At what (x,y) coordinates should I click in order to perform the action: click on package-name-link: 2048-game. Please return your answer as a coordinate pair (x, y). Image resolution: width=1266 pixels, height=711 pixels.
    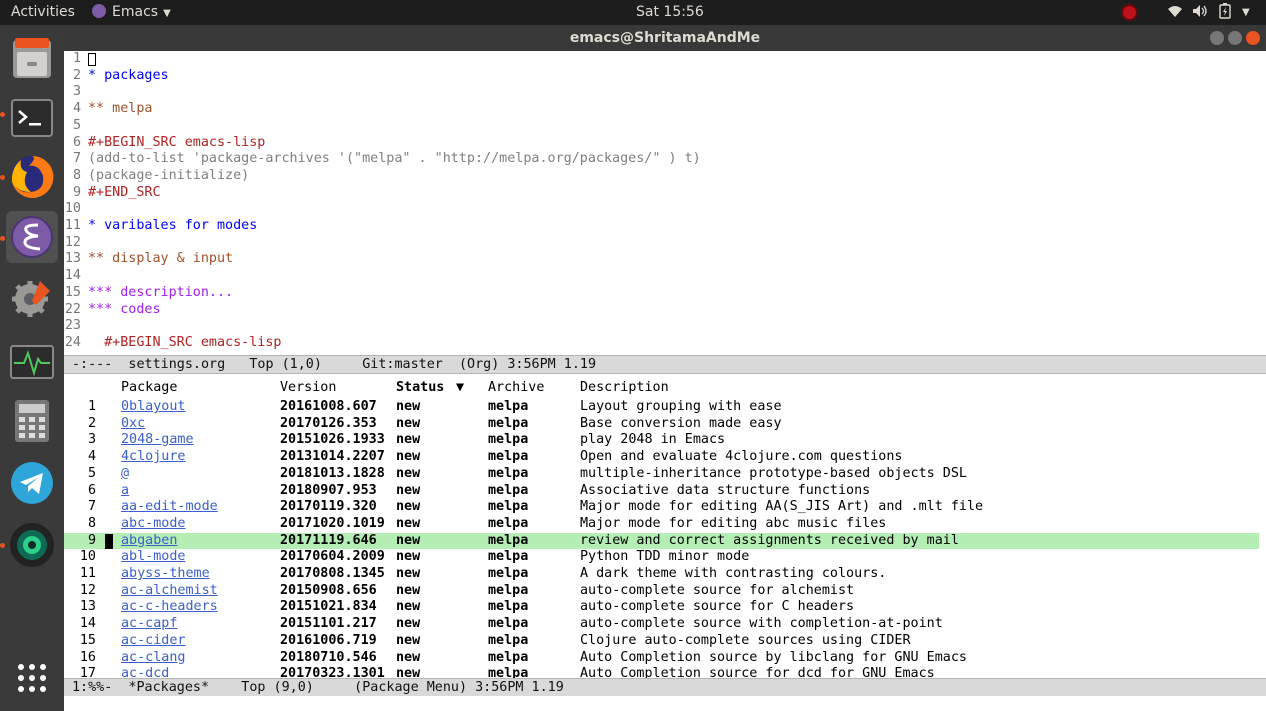
    Looking at the image, I should click on (157, 440).